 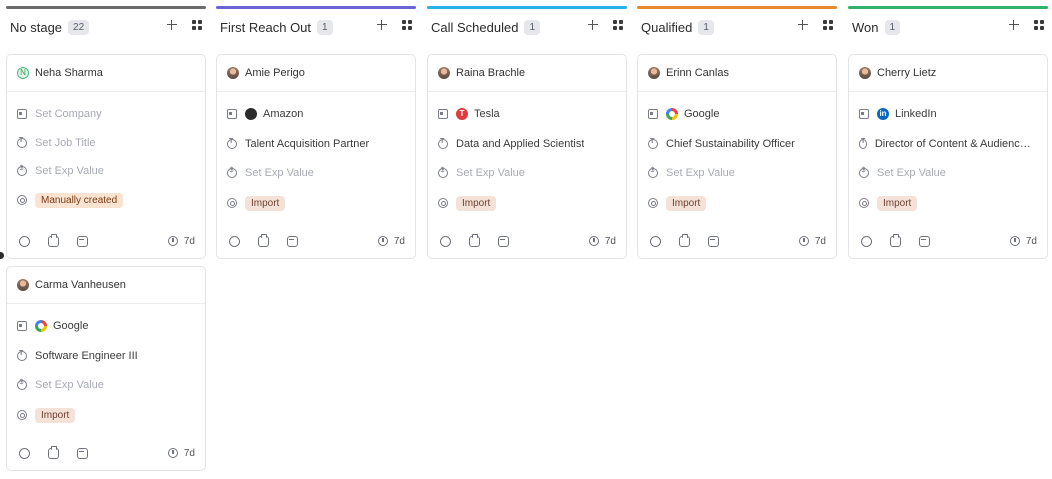 What do you see at coordinates (80, 285) in the screenshot?
I see `person-name: Carma Vanheusen` at bounding box center [80, 285].